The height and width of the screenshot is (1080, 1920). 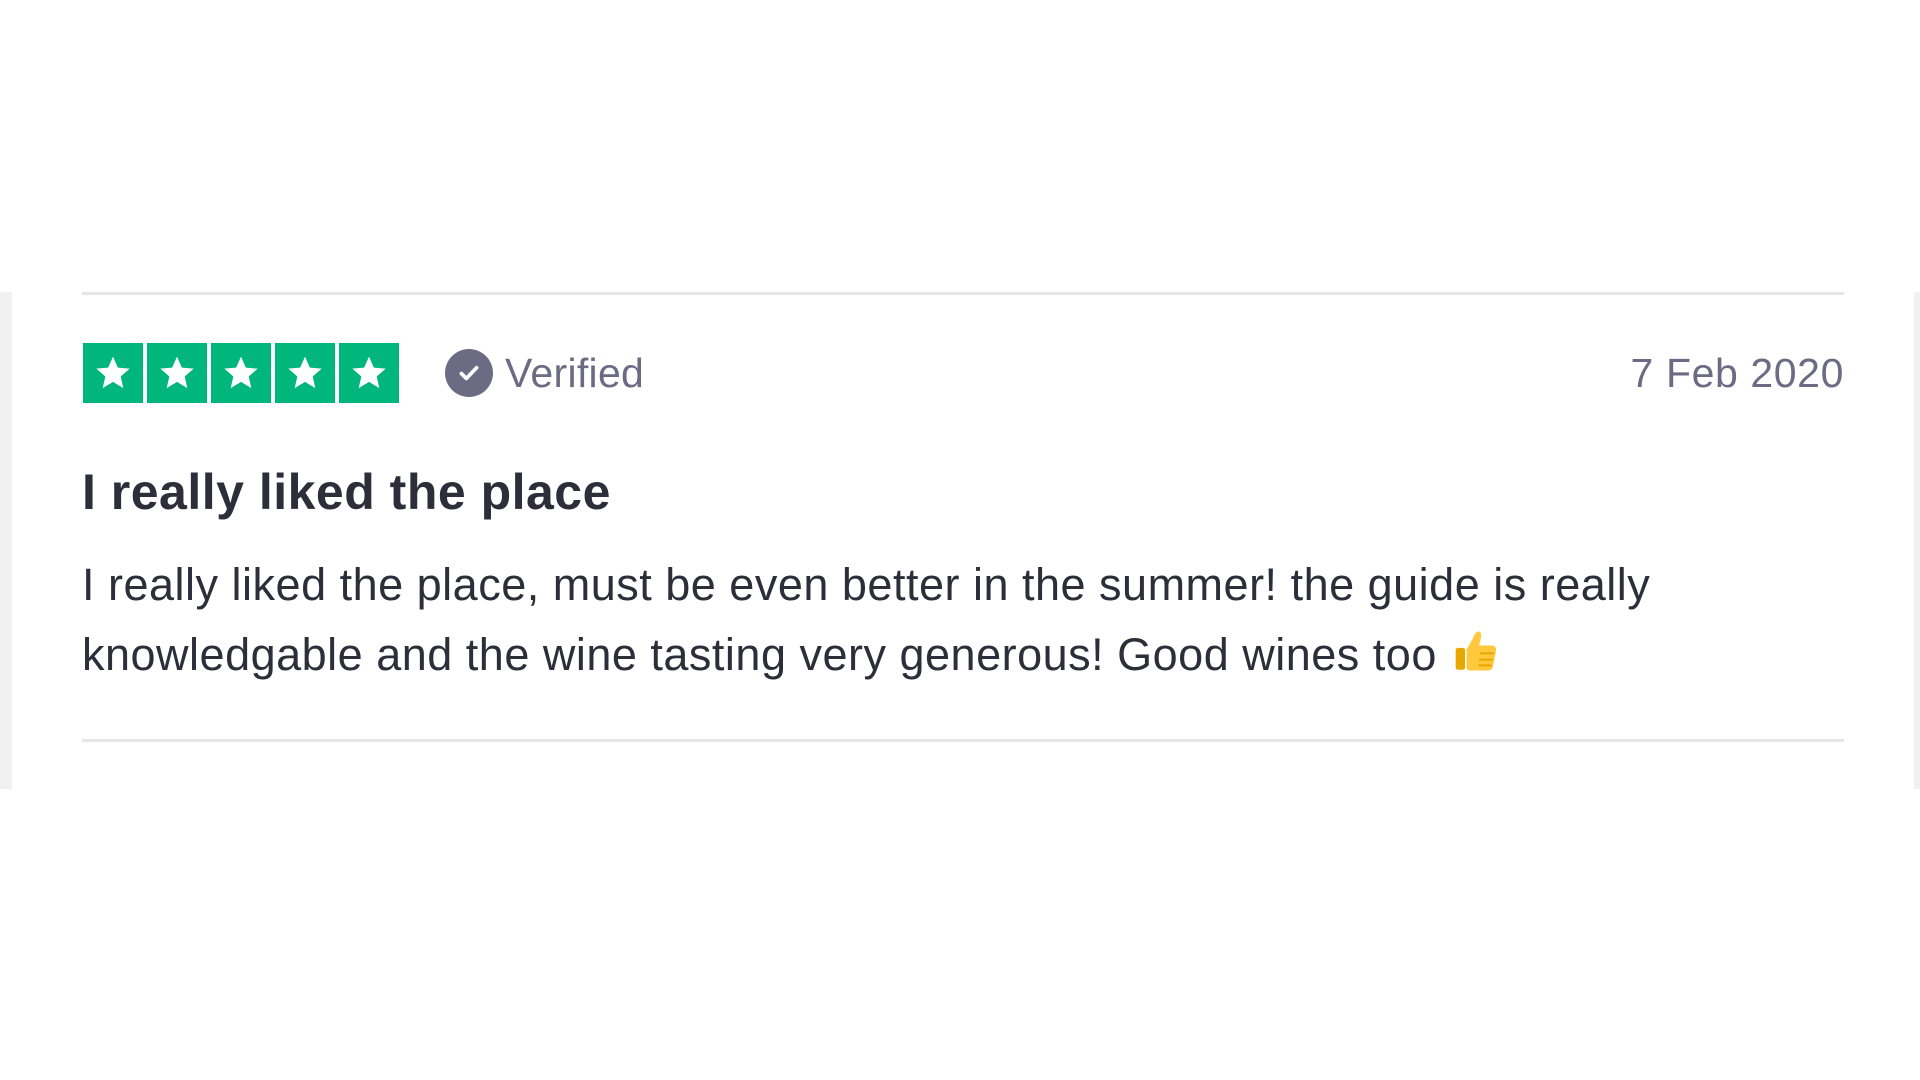 I want to click on verified-label: Verified, so click(x=575, y=372).